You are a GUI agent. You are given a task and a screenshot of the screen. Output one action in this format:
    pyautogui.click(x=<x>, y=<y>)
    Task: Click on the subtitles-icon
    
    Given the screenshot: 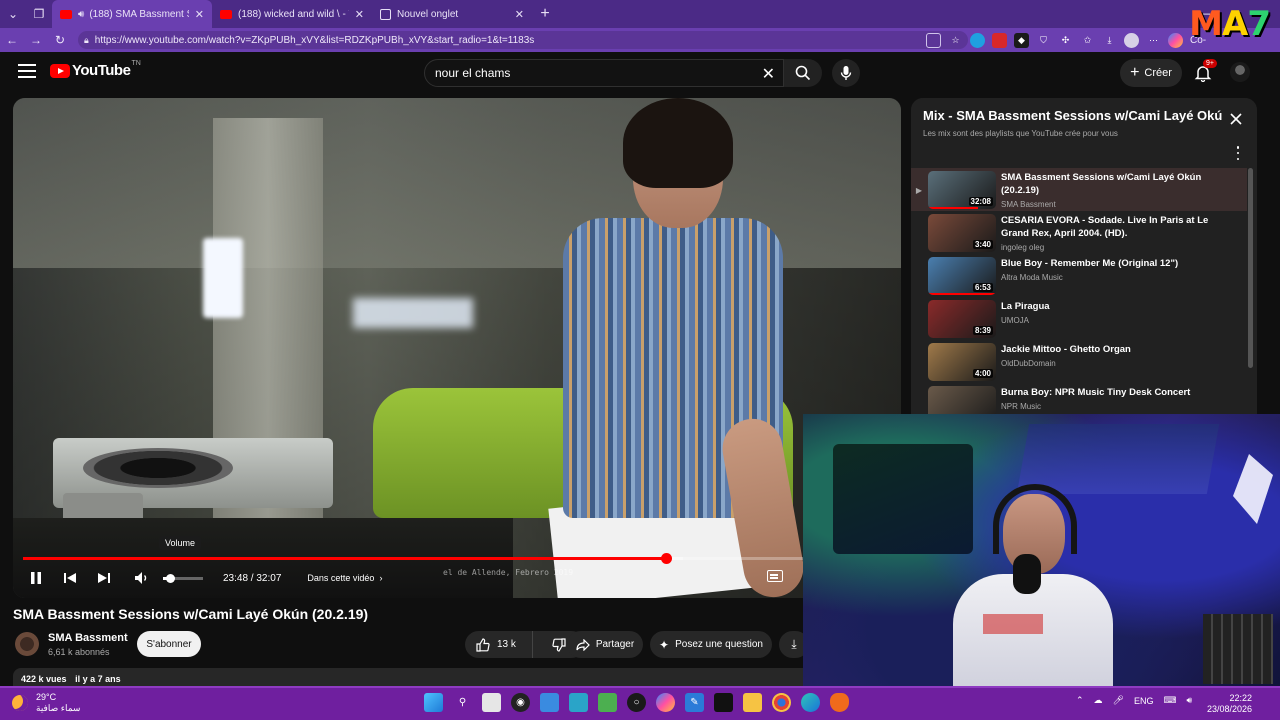 What is the action you would take?
    pyautogui.click(x=775, y=576)
    